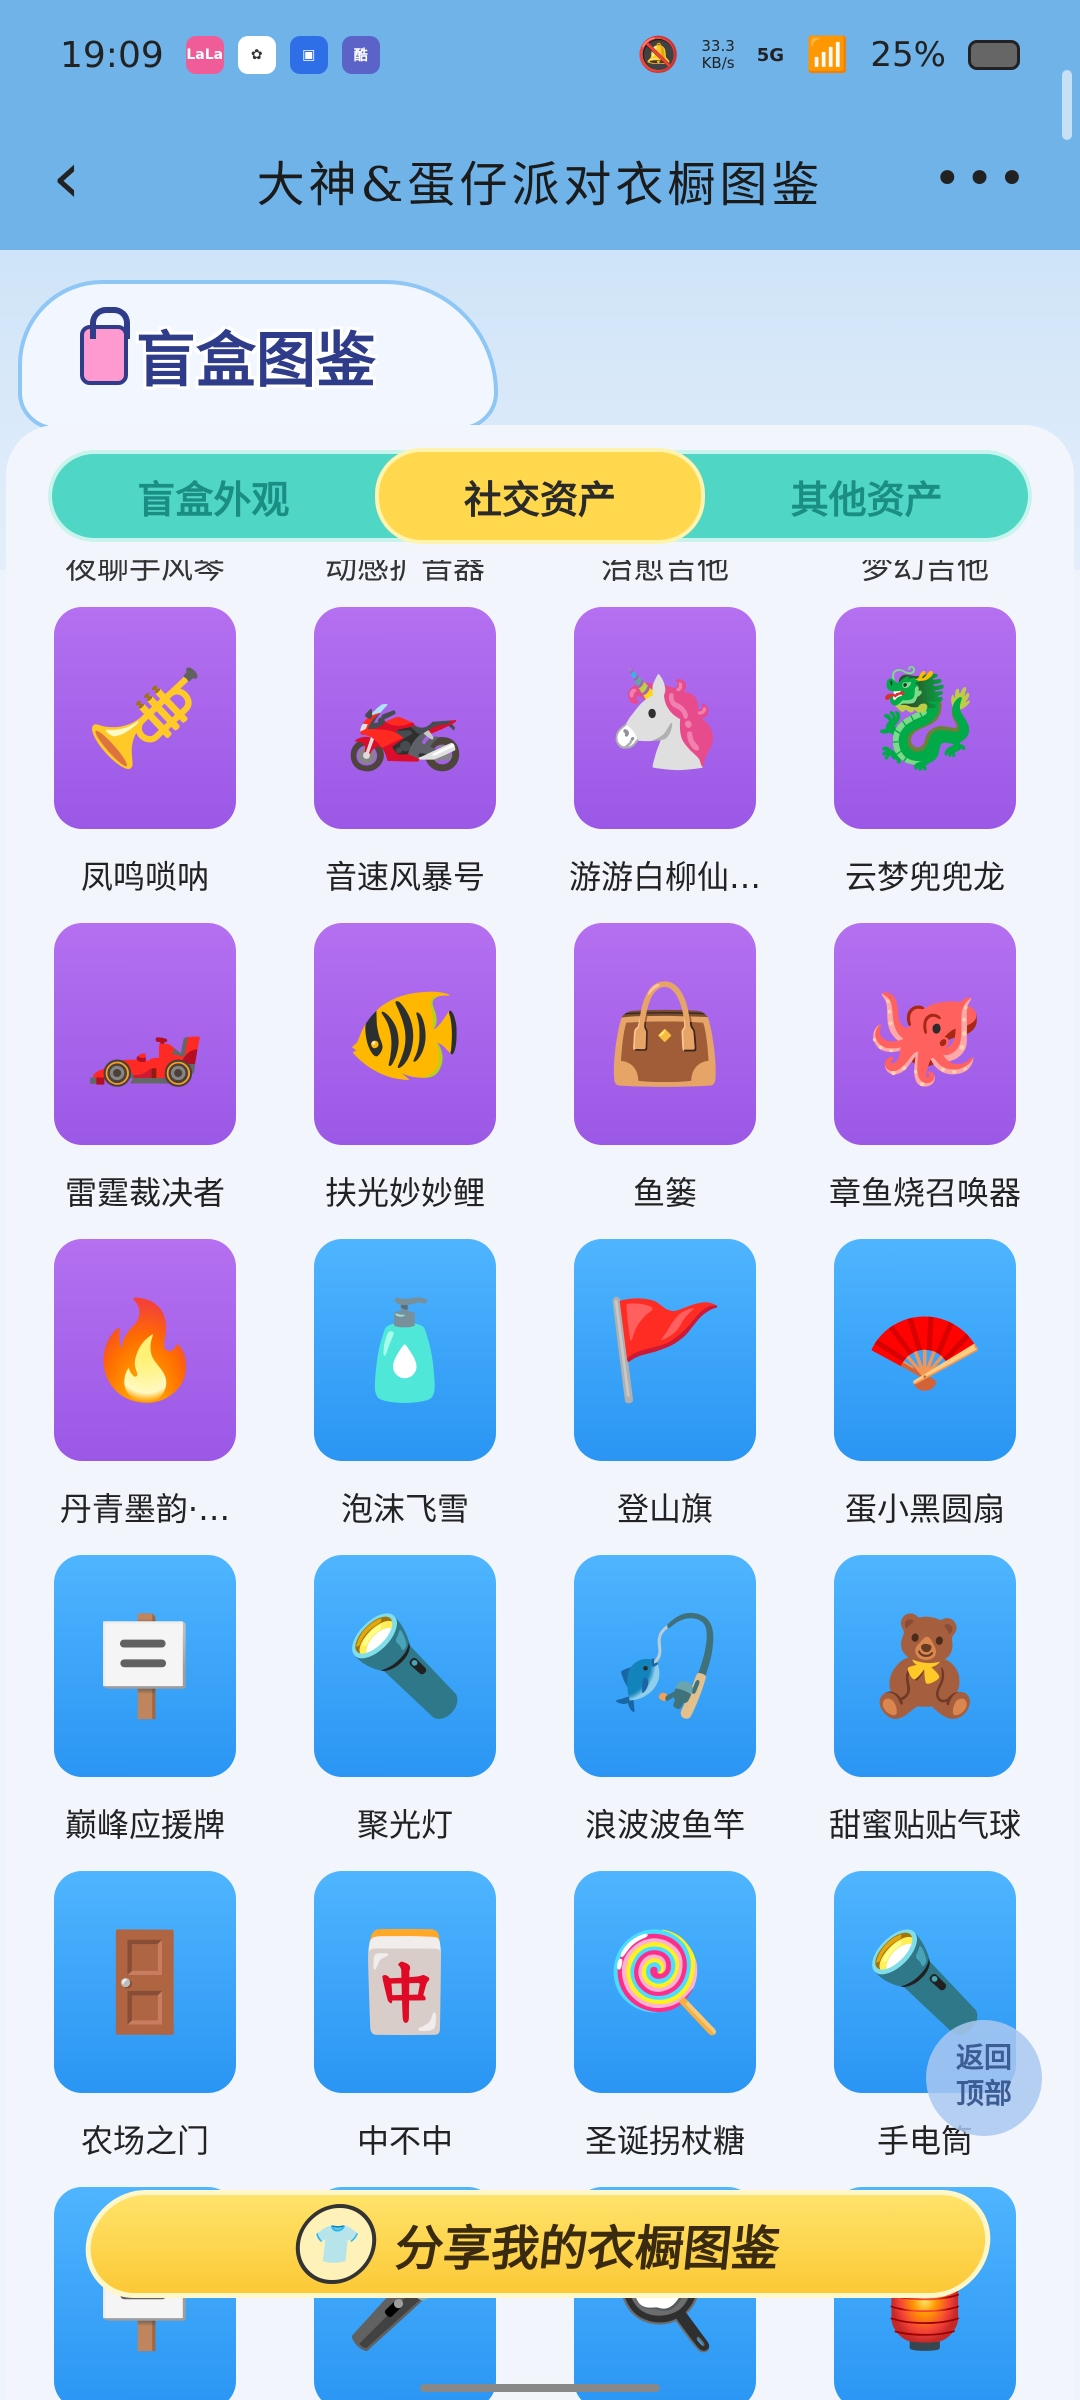 This screenshot has width=1080, height=2400. What do you see at coordinates (664, 571) in the screenshot?
I see `cut-label: 治愈吉他` at bounding box center [664, 571].